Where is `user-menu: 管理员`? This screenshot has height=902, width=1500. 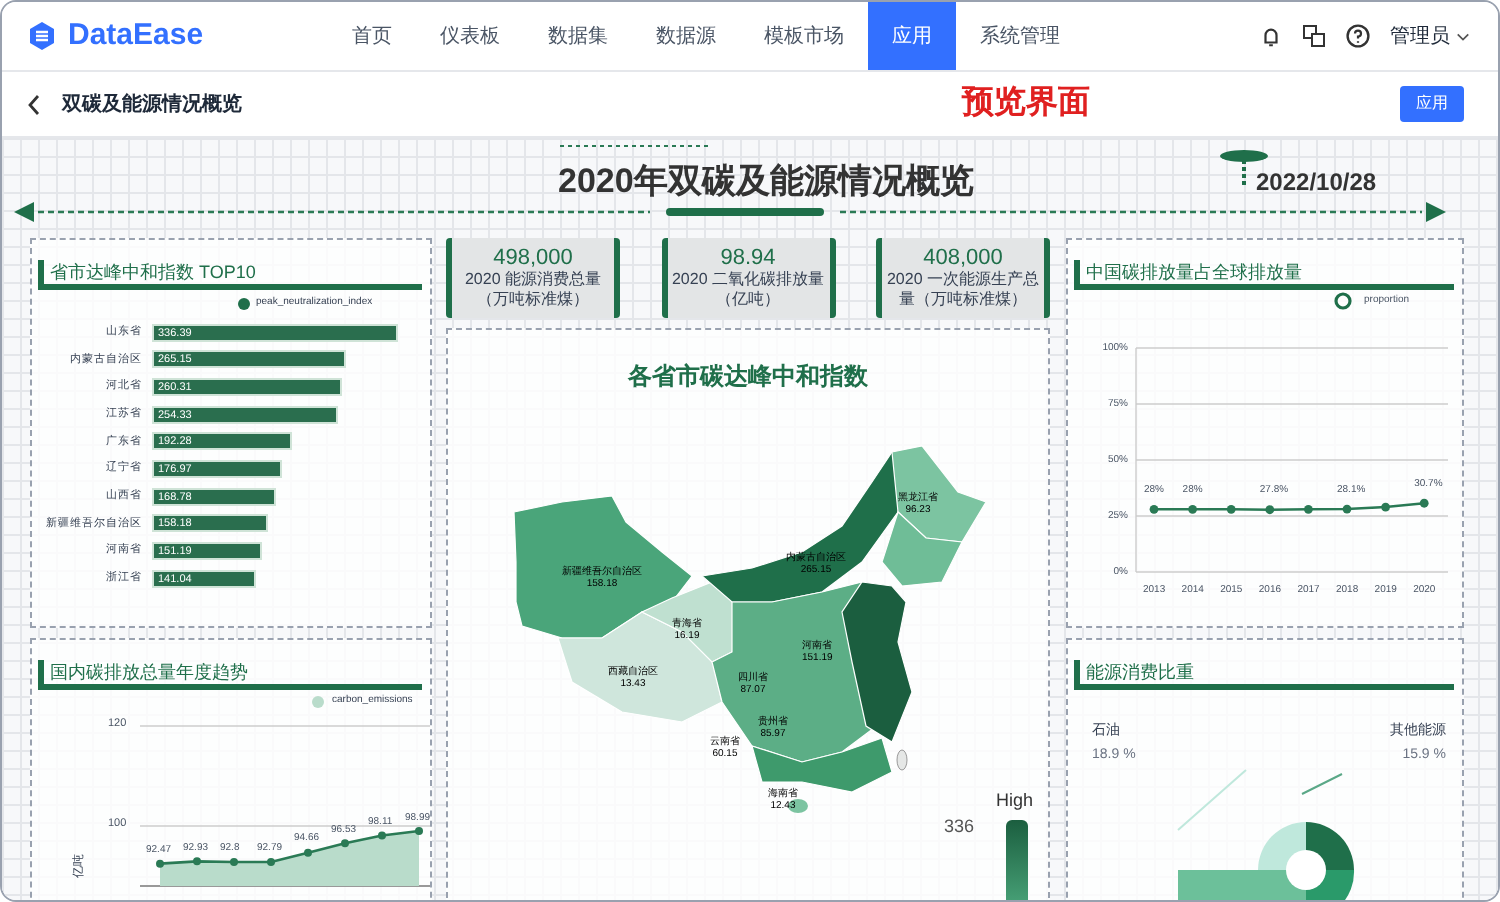
user-menu: 管理员 is located at coordinates (1430, 36).